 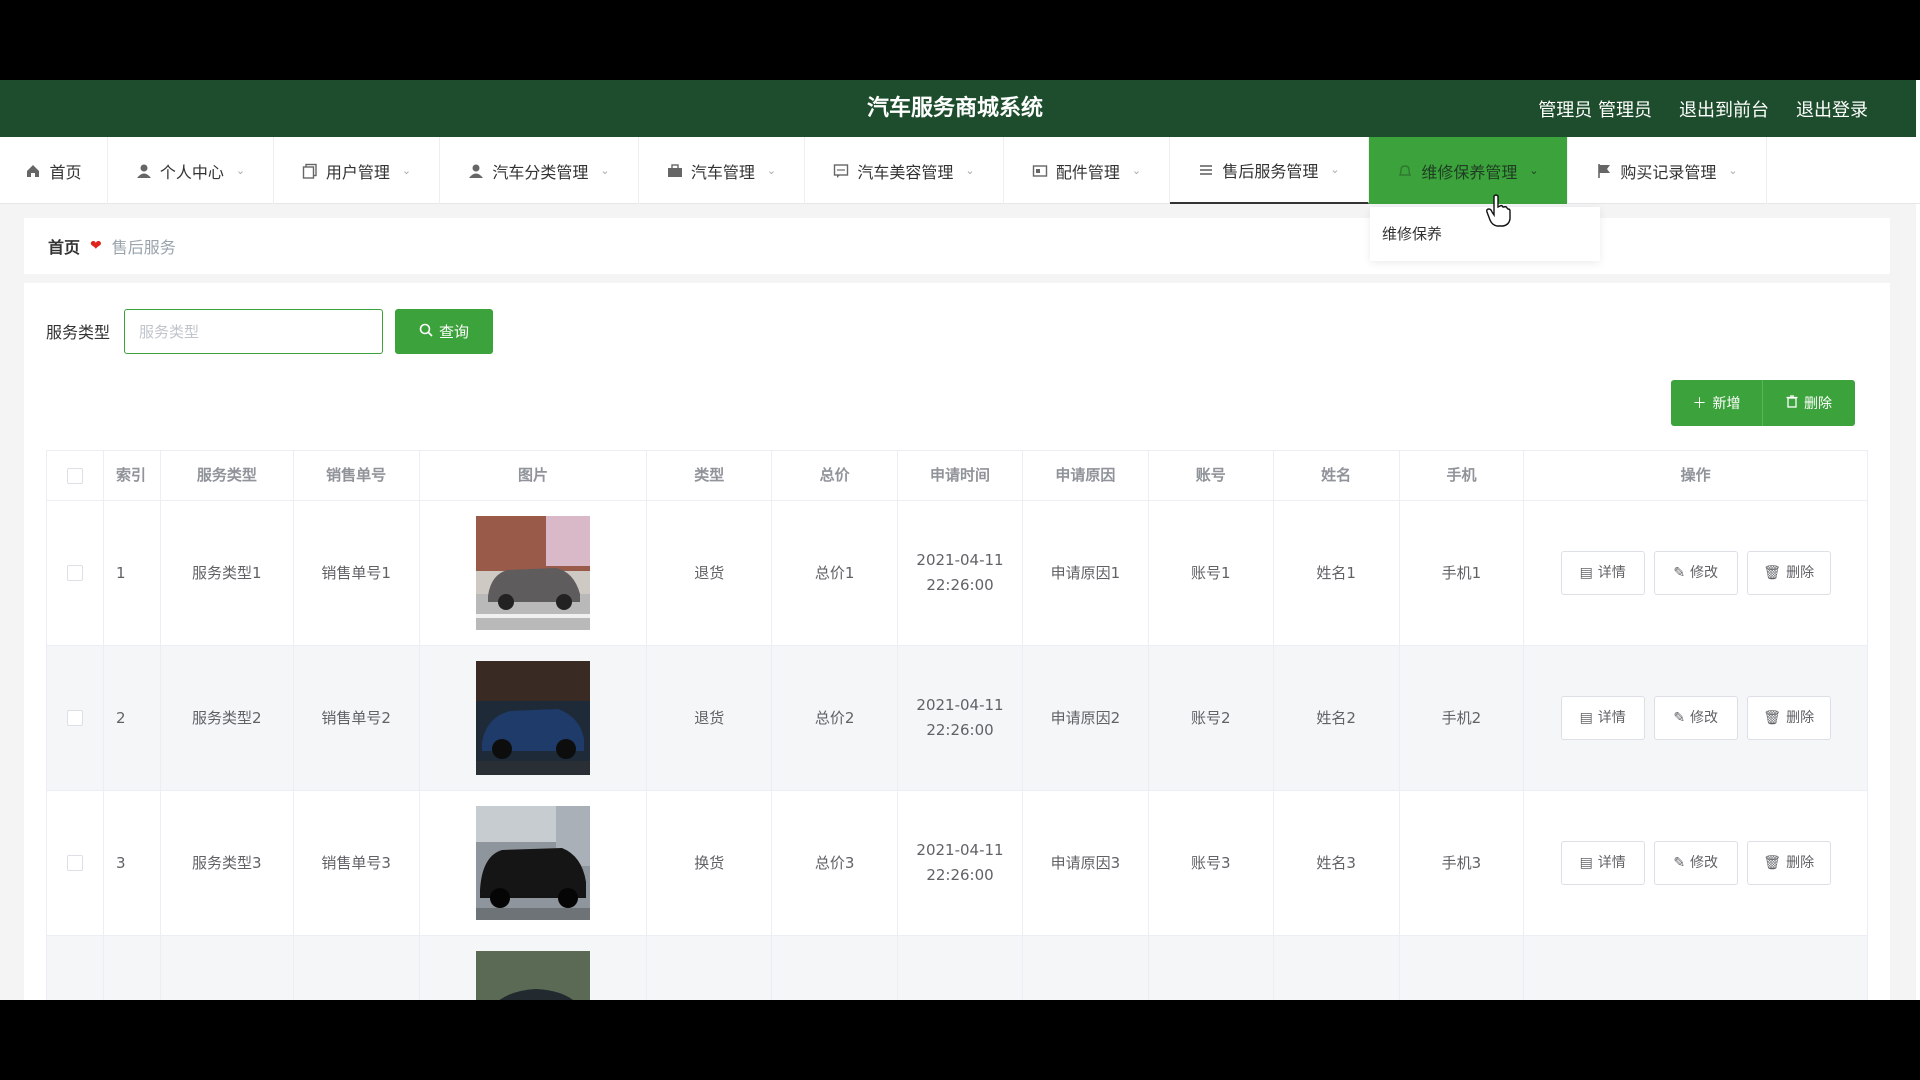 What do you see at coordinates (1772, 863) in the screenshot?
I see `trash-icon: 🗑︎` at bounding box center [1772, 863].